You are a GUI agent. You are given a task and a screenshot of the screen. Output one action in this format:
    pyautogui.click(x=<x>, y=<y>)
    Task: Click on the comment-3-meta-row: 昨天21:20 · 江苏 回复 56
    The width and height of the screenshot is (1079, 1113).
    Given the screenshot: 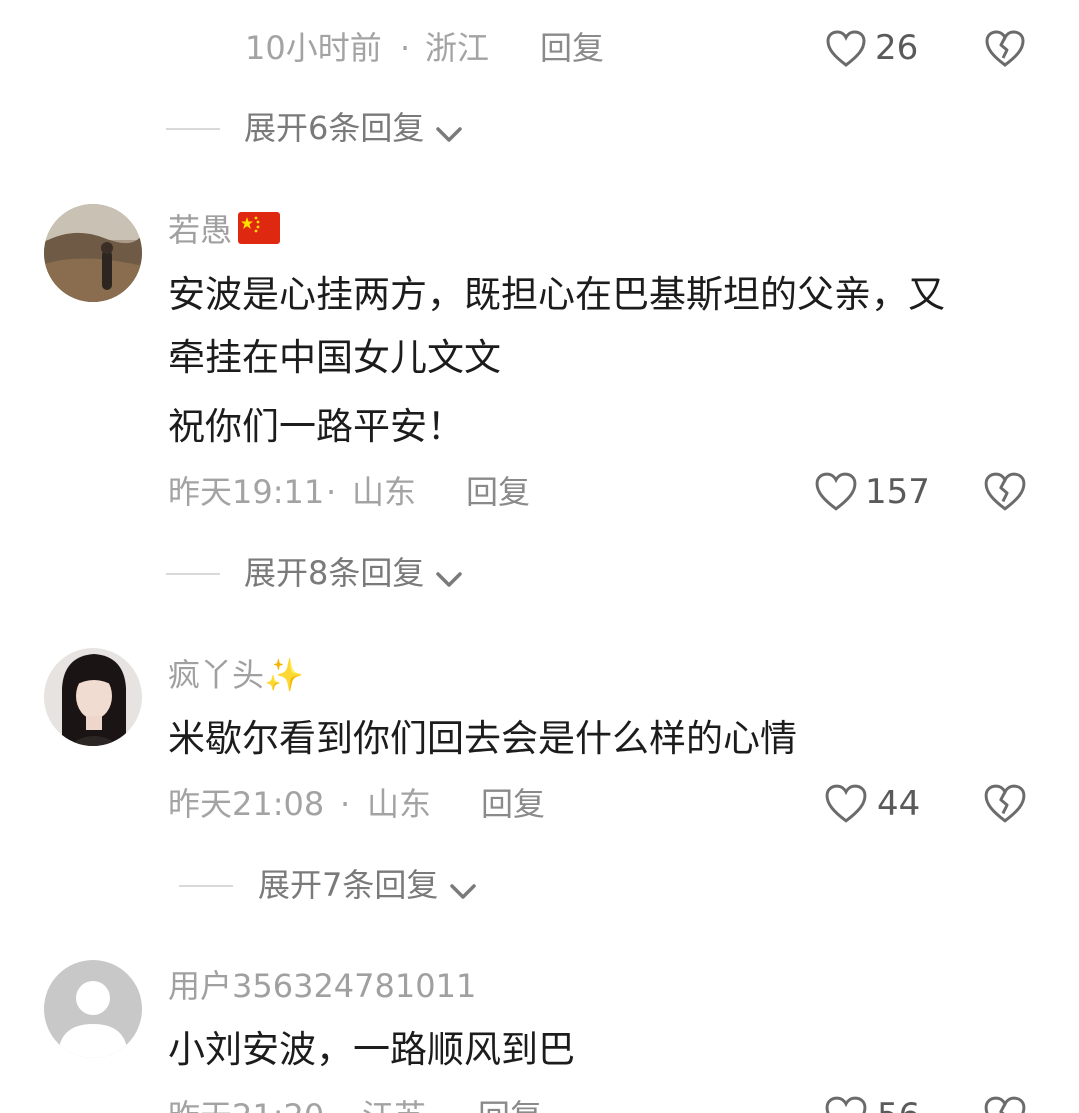 What is the action you would take?
    pyautogui.click(x=539, y=1101)
    